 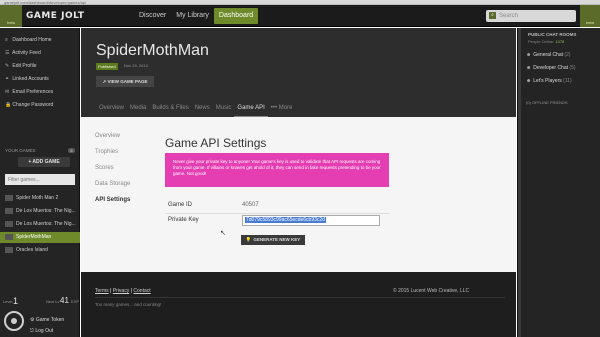 I want to click on private-key-label: Private Key, so click(x=183, y=220).